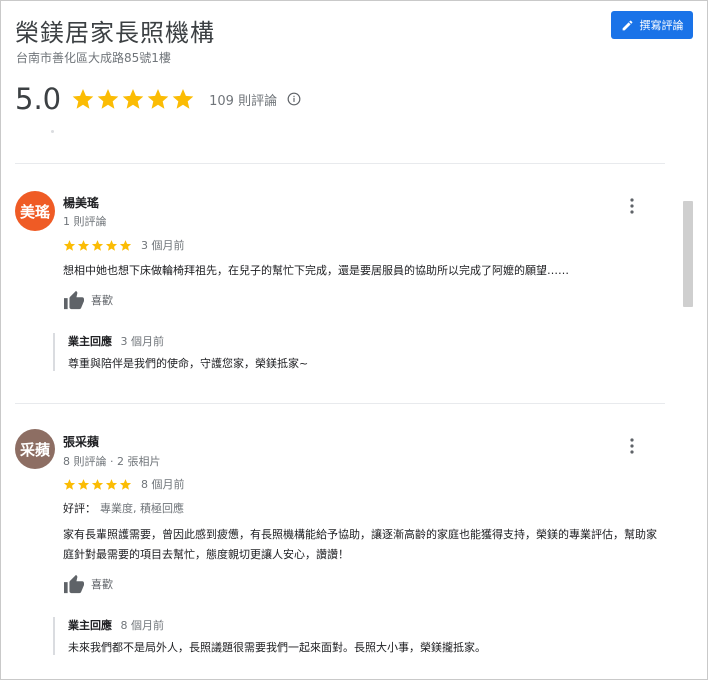 The image size is (708, 680). Describe the element at coordinates (277, 647) in the screenshot. I see `reply-text: 未來我們都不是局外人，長照議題很需要我們一起來面對。長照大小事，榮鎂攏抵家。` at that location.